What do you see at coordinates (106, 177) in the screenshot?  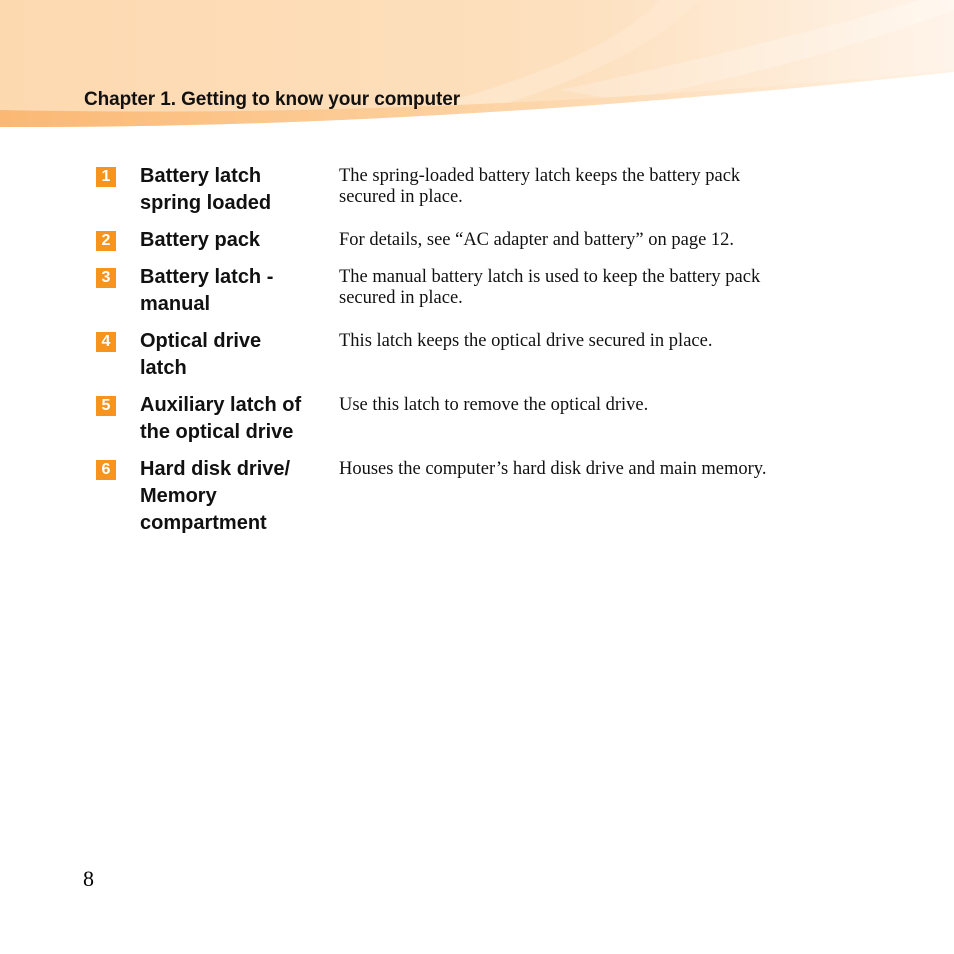 I see `item-number-badge: 1` at bounding box center [106, 177].